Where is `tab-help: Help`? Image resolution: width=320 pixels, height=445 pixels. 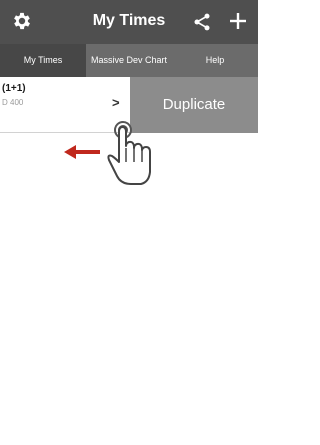
tab-help: Help is located at coordinates (215, 60).